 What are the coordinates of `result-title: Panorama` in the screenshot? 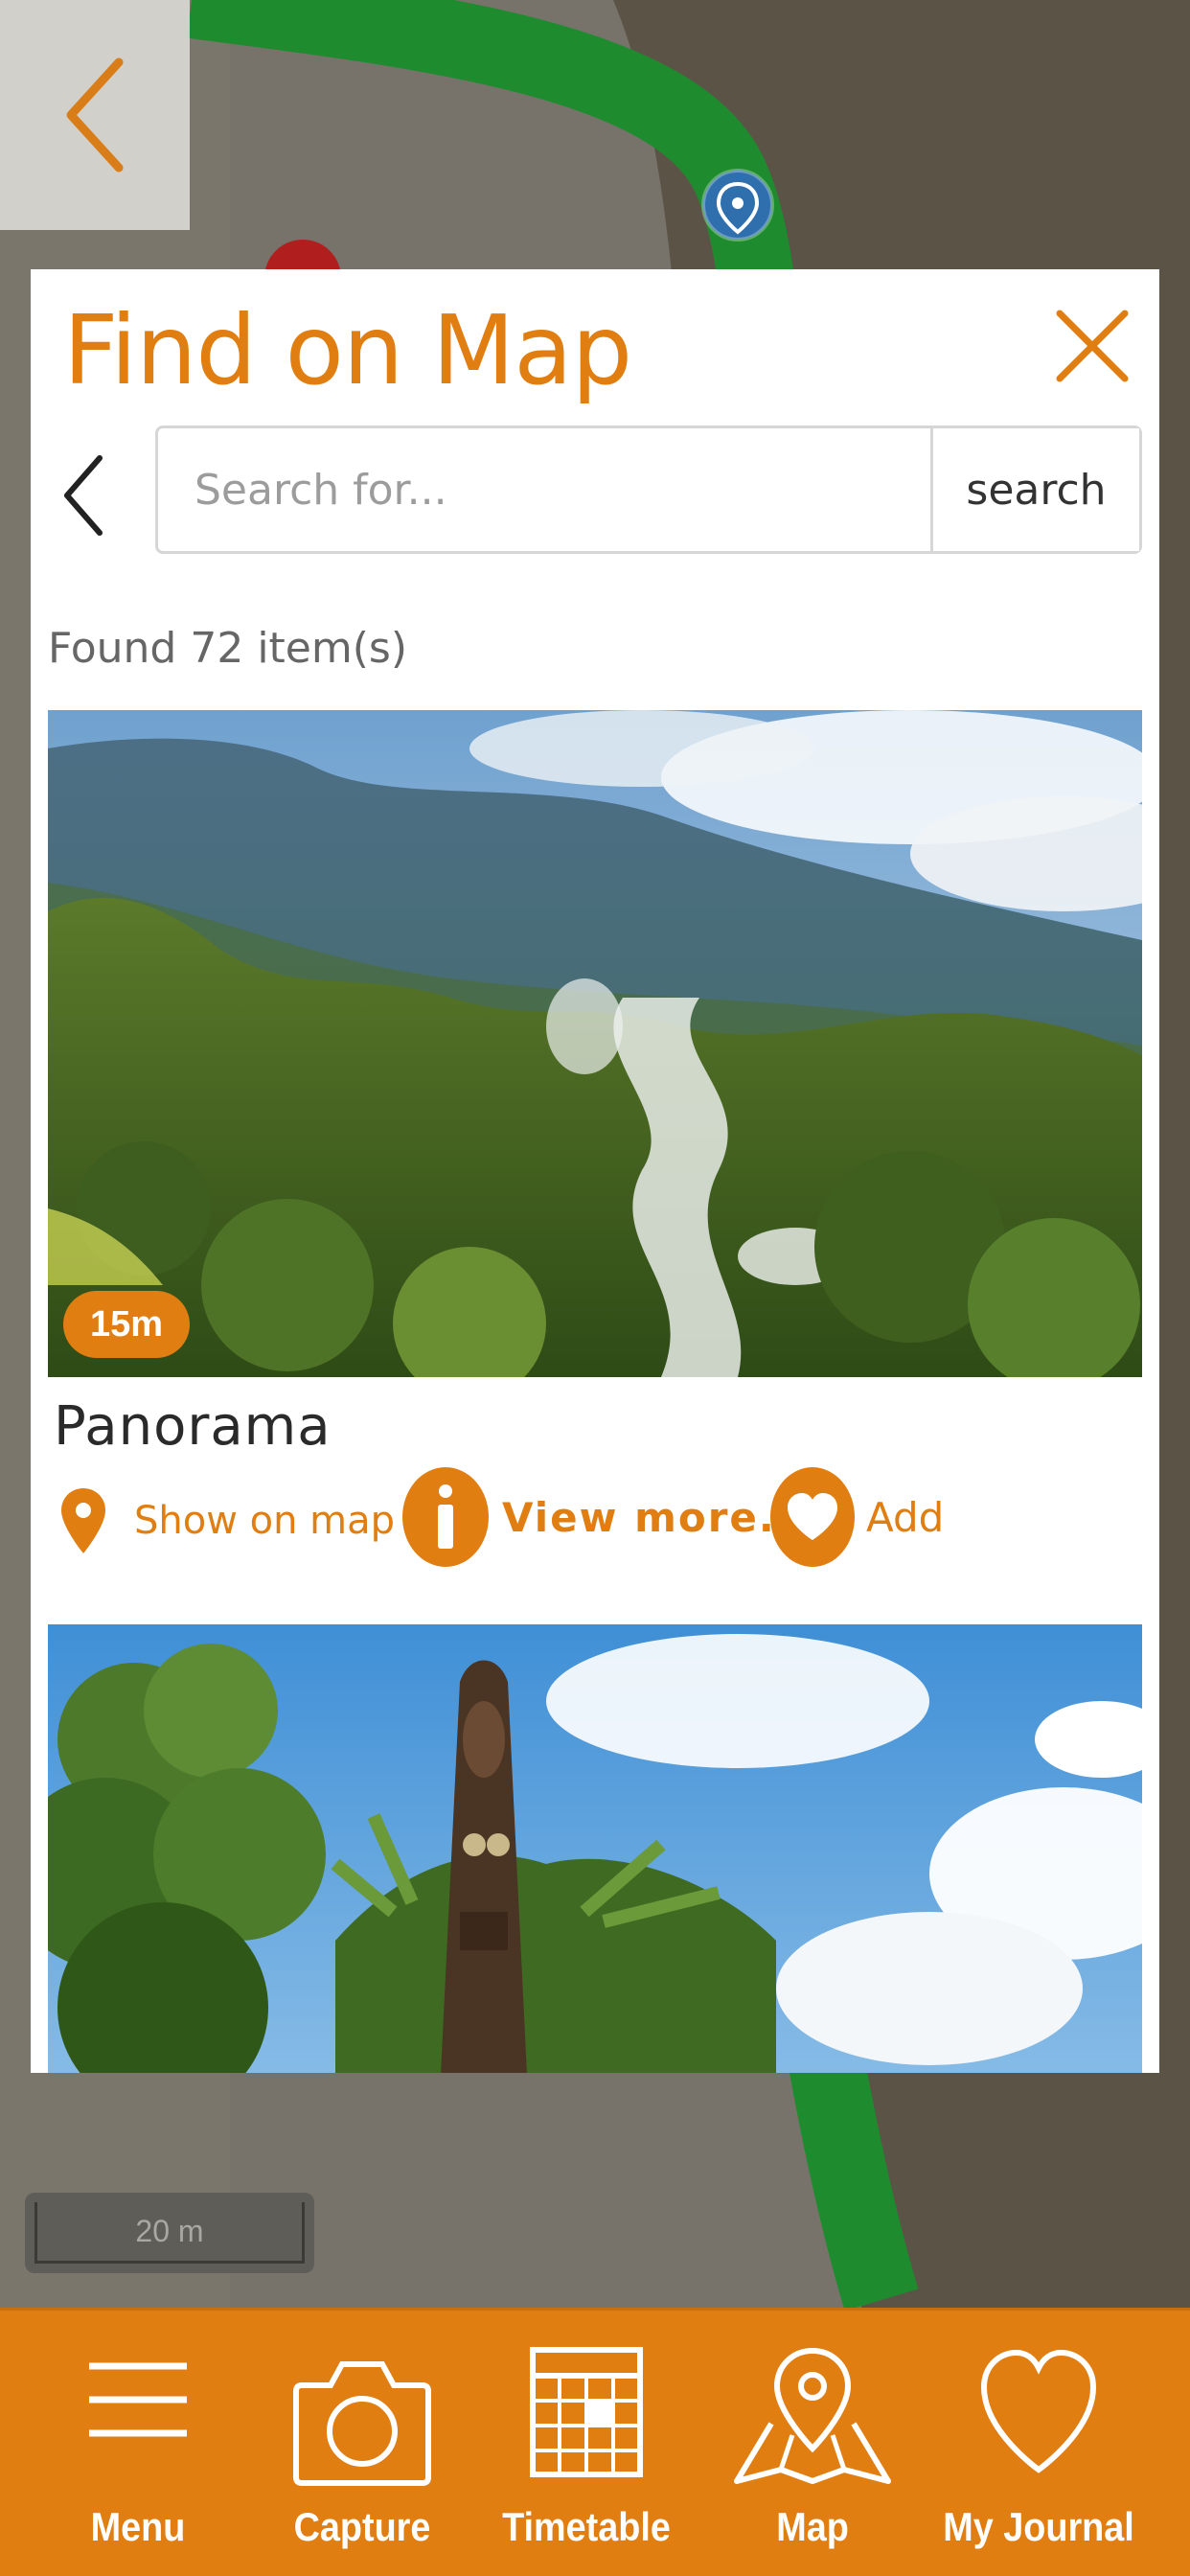 It's located at (193, 1426).